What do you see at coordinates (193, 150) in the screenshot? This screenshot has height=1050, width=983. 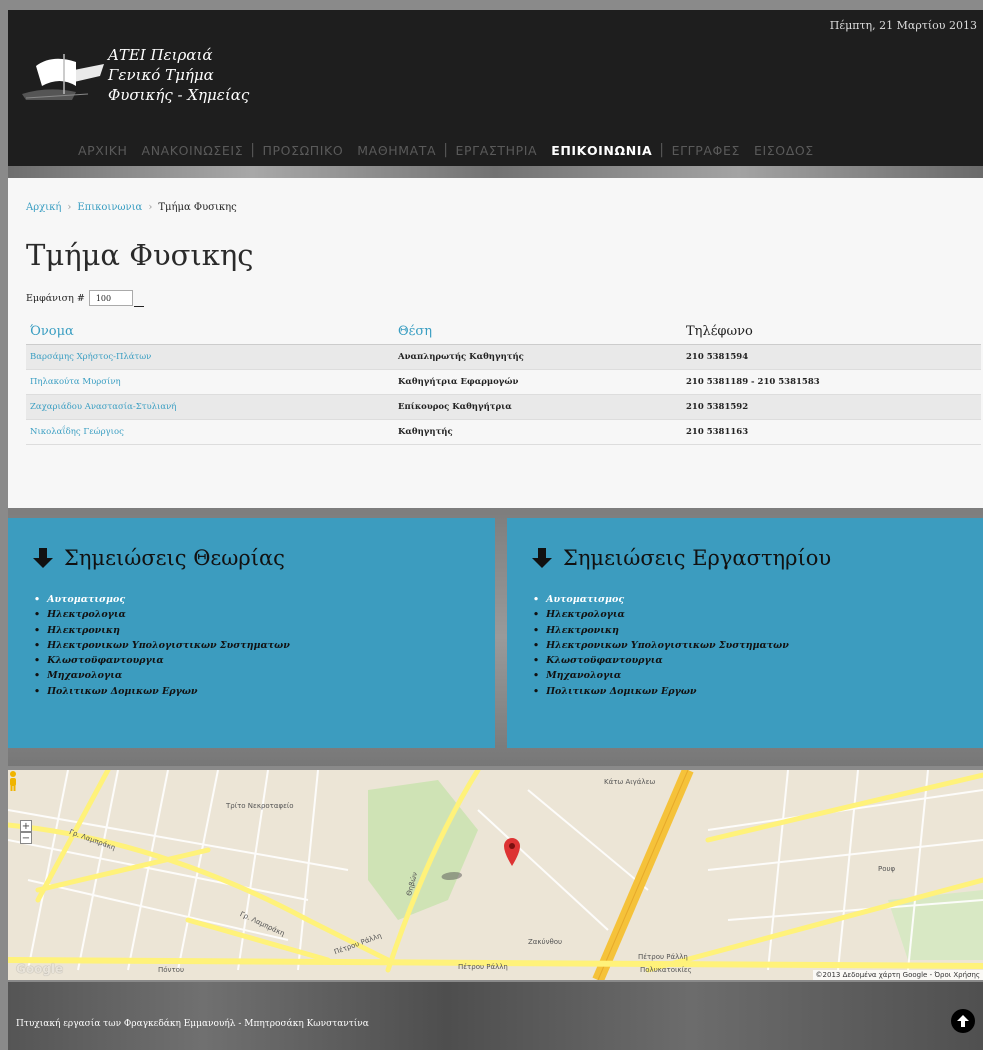 I see `nav-item-announcements: ΑΝΑΚΟΙΝΩΣΕΙΣ` at bounding box center [193, 150].